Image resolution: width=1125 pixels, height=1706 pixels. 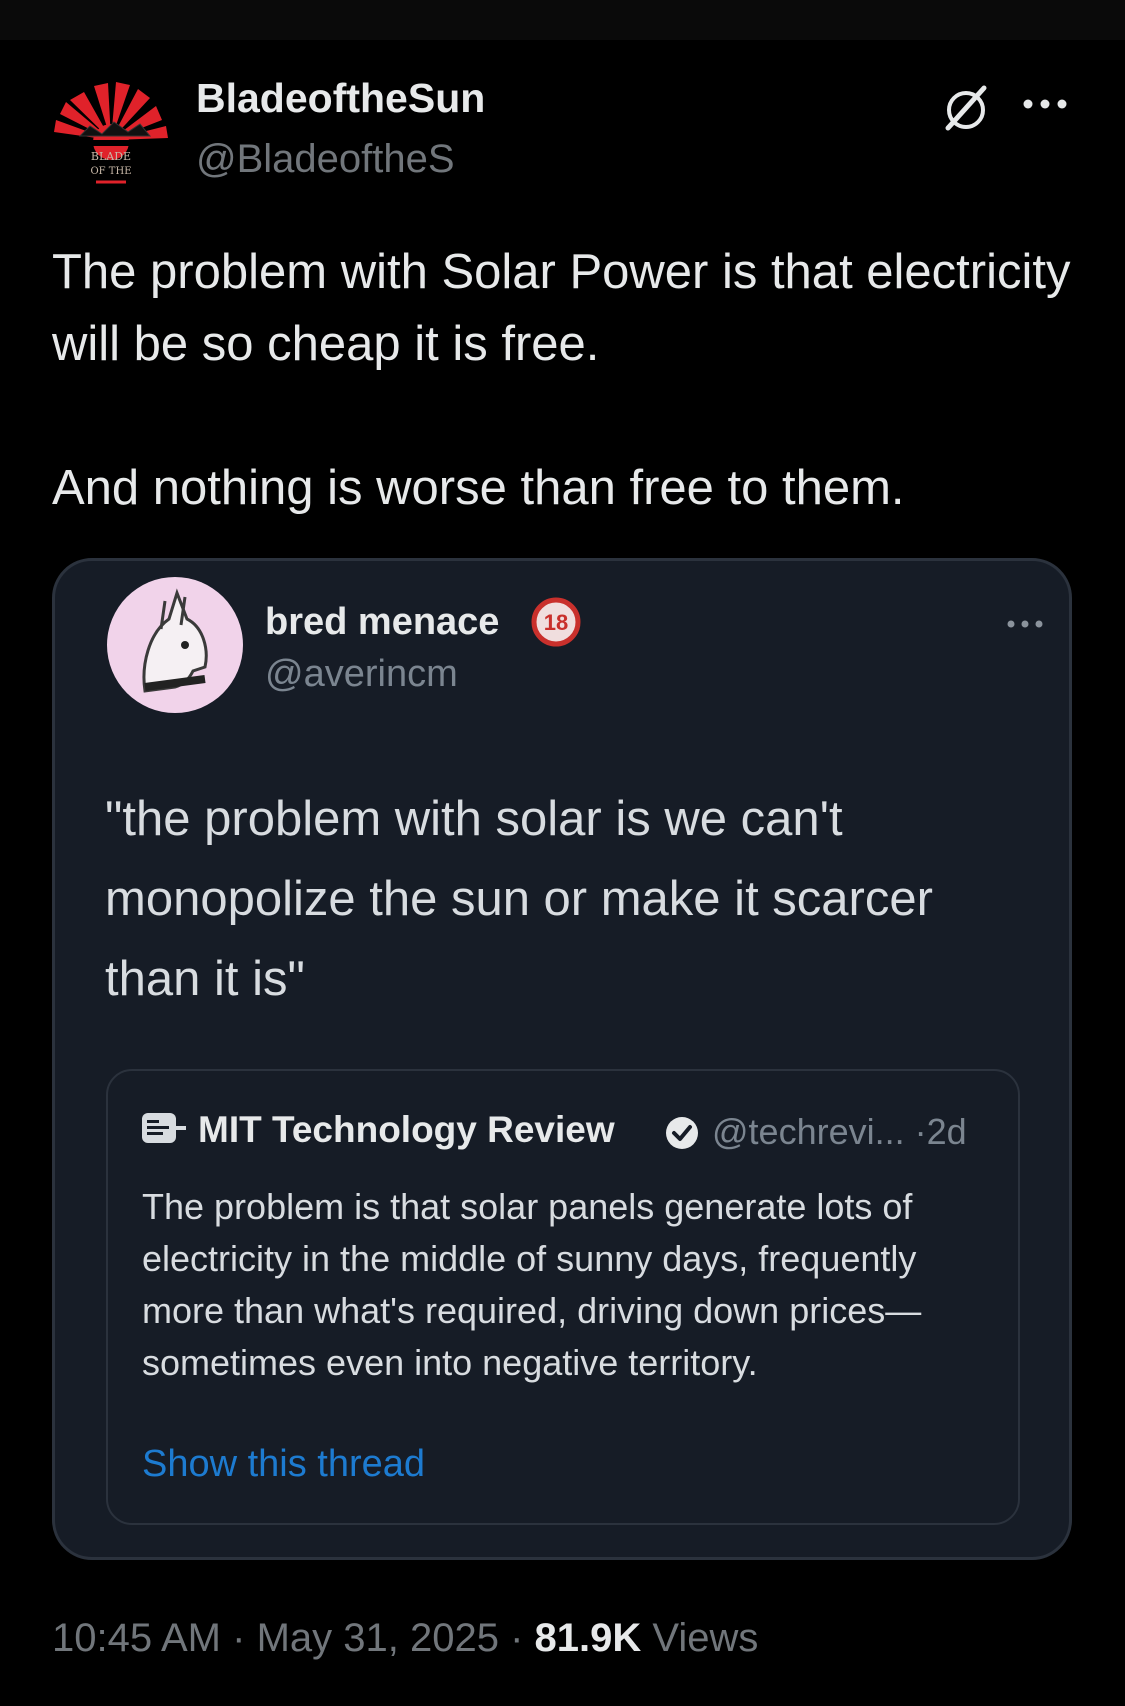 I want to click on quoted-display-name: bred menace, so click(x=382, y=622).